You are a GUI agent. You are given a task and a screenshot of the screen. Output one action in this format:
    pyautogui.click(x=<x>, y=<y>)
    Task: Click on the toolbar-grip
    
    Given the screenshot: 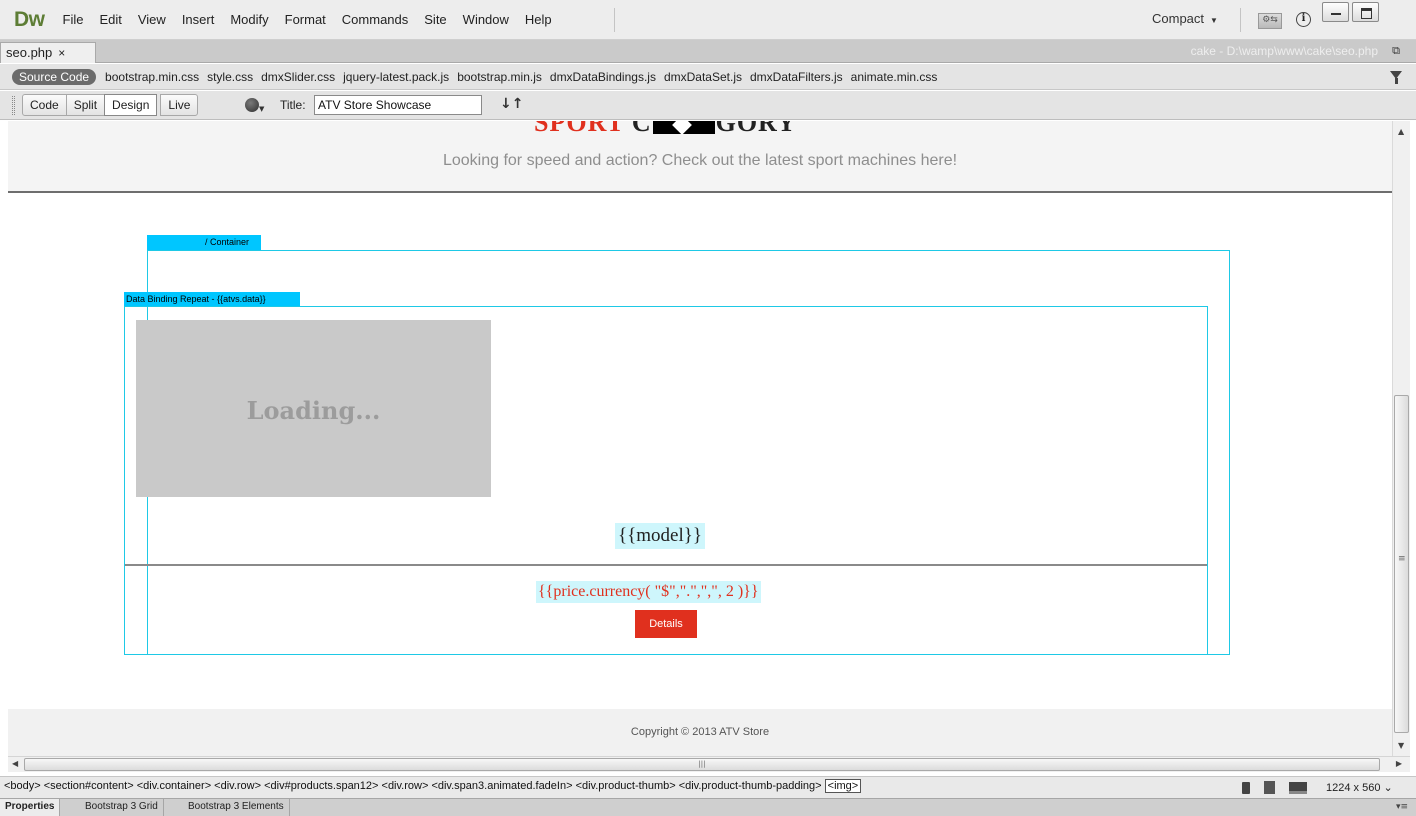 What is the action you would take?
    pyautogui.click(x=13, y=105)
    